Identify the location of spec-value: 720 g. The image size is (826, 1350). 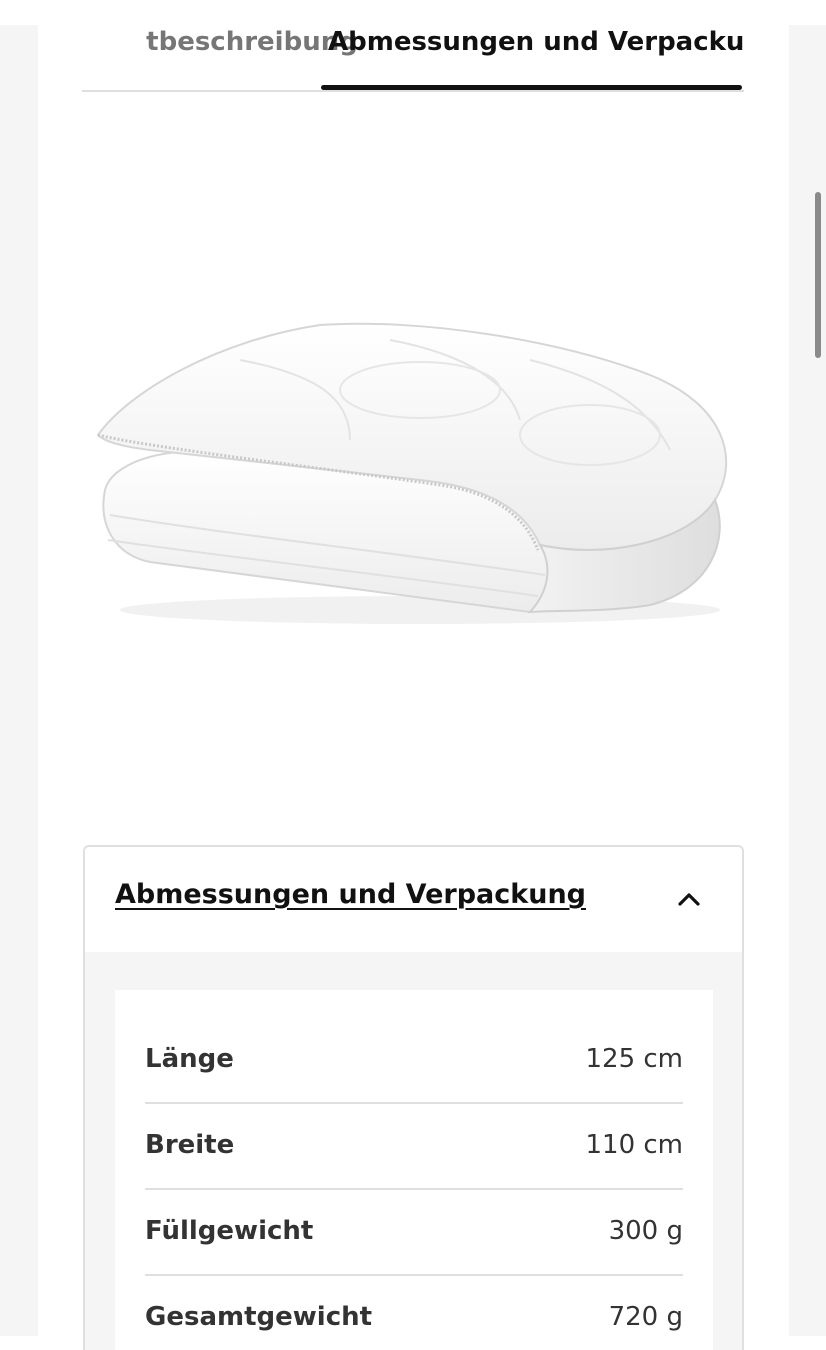
(645, 1317).